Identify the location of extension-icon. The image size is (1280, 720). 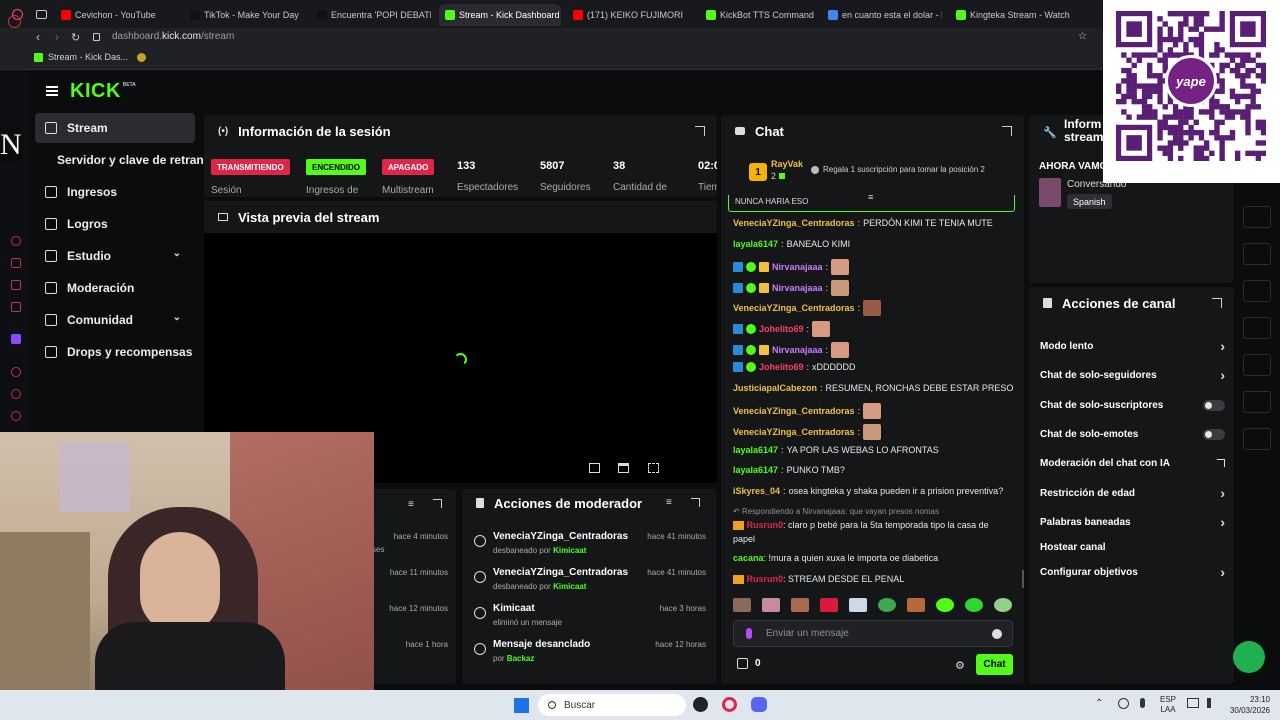
(141, 57).